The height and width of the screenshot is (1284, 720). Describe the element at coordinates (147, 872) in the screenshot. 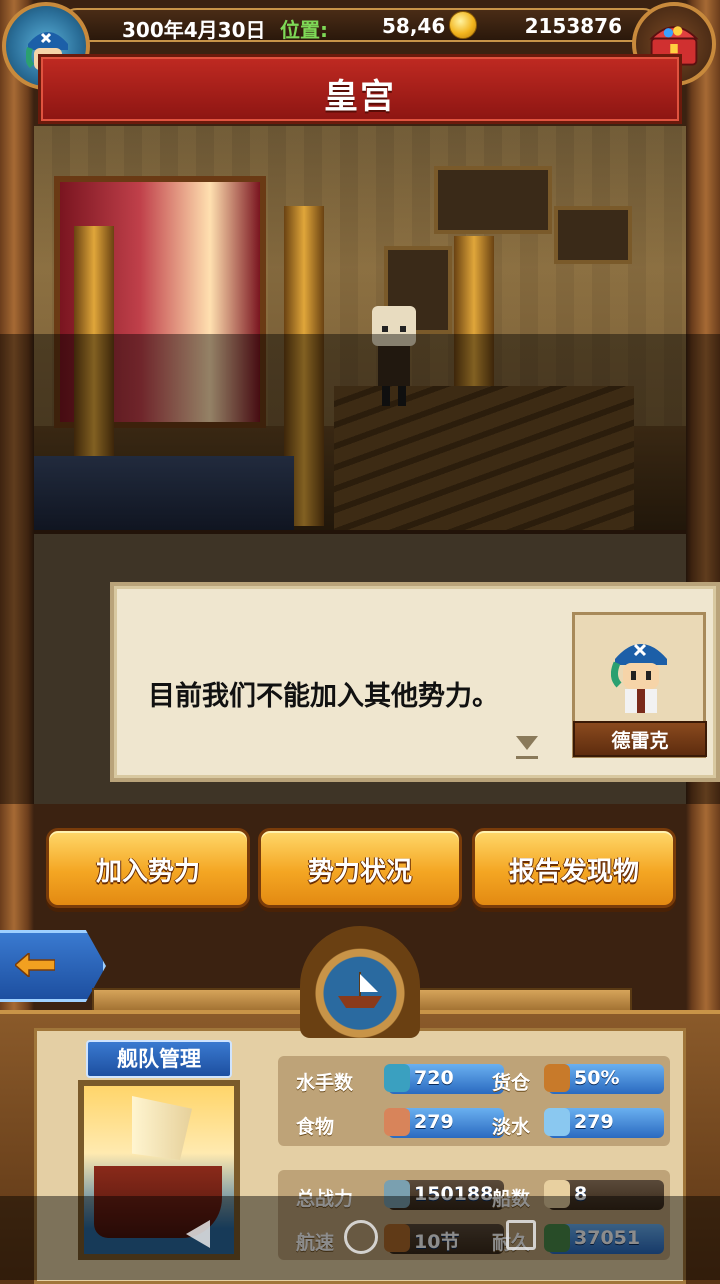

I see `join-faction-label: 加入势力` at that location.